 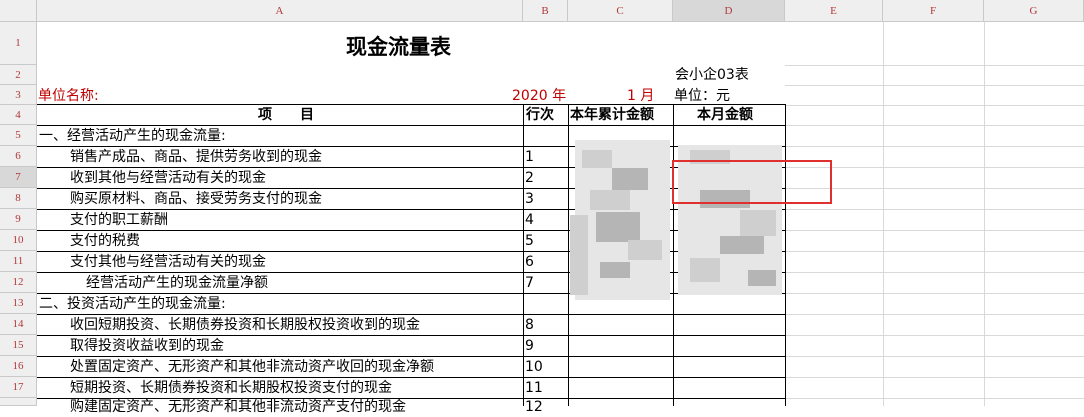 What do you see at coordinates (18, 387) in the screenshot?
I see `row-header: 17` at bounding box center [18, 387].